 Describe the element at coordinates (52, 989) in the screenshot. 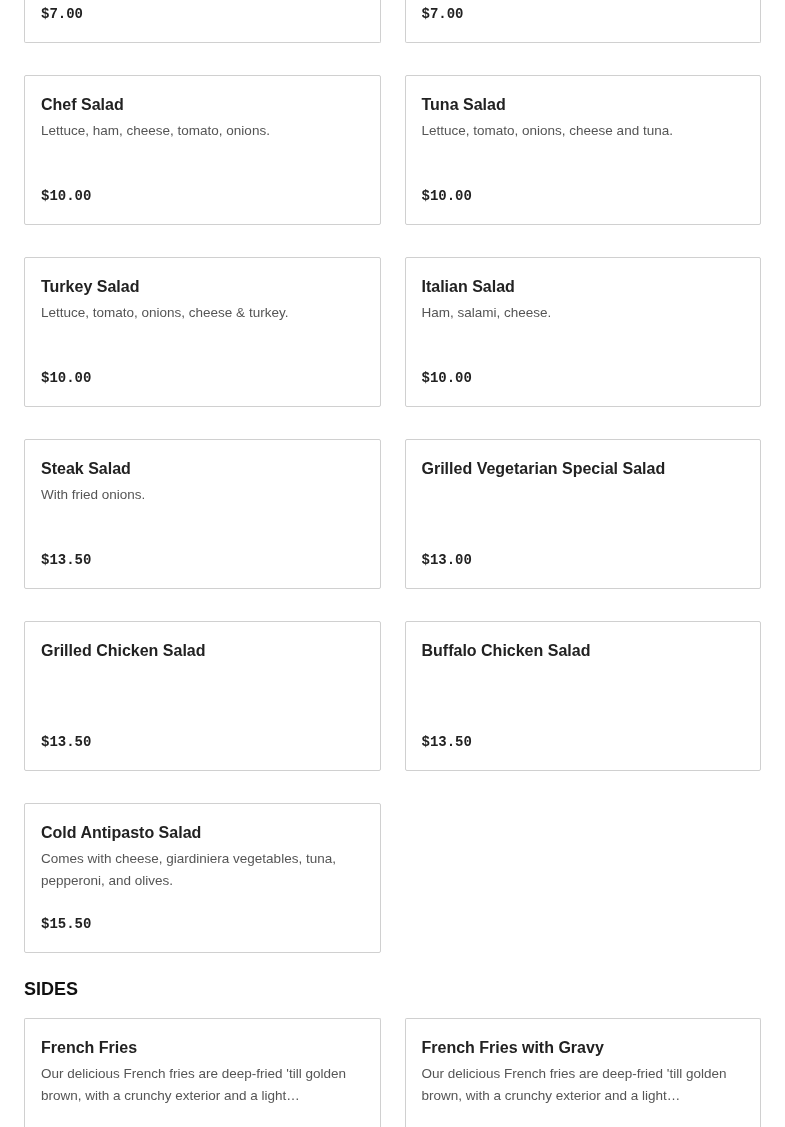

I see `section-heading: SIDES` at that location.